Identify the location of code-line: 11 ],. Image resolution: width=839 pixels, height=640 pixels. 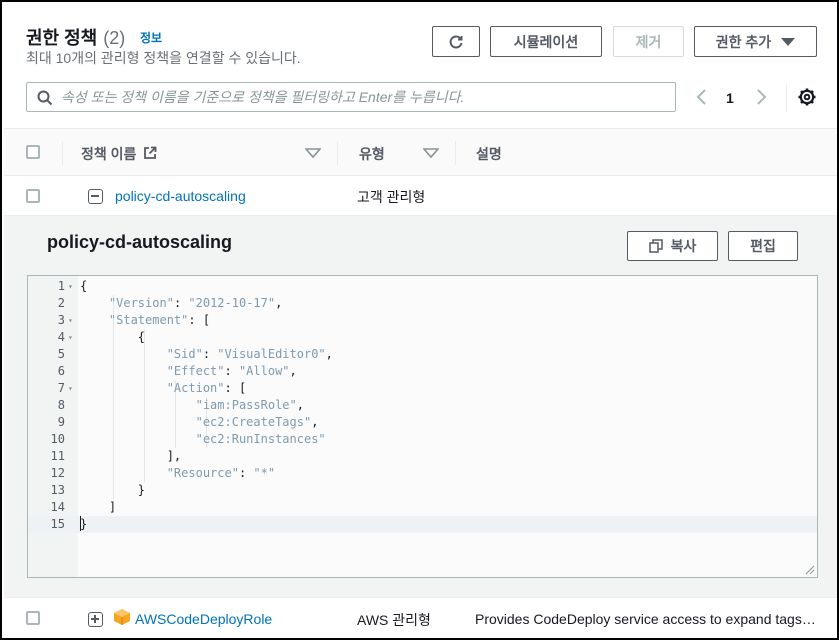
(422, 456).